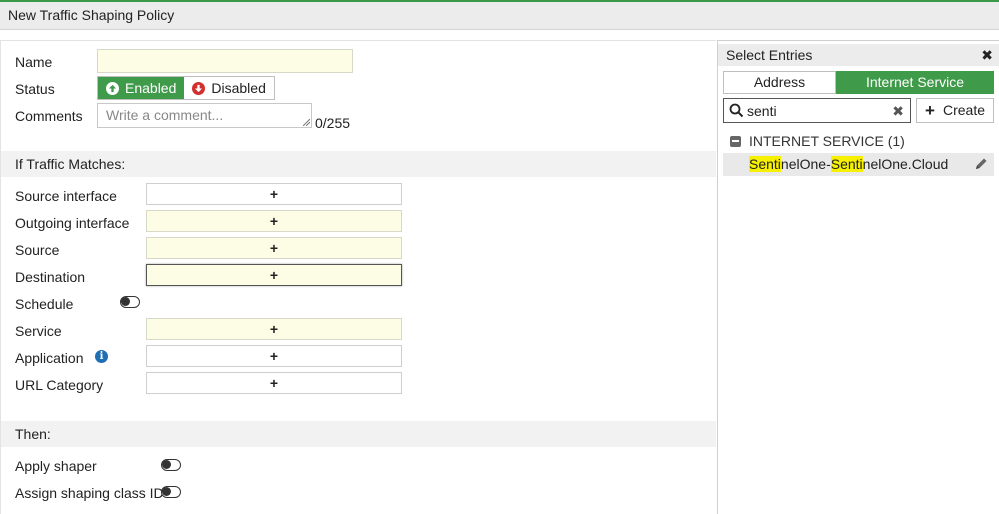 The image size is (999, 514). Describe the element at coordinates (130, 302) in the screenshot. I see `schedule-toggle` at that location.